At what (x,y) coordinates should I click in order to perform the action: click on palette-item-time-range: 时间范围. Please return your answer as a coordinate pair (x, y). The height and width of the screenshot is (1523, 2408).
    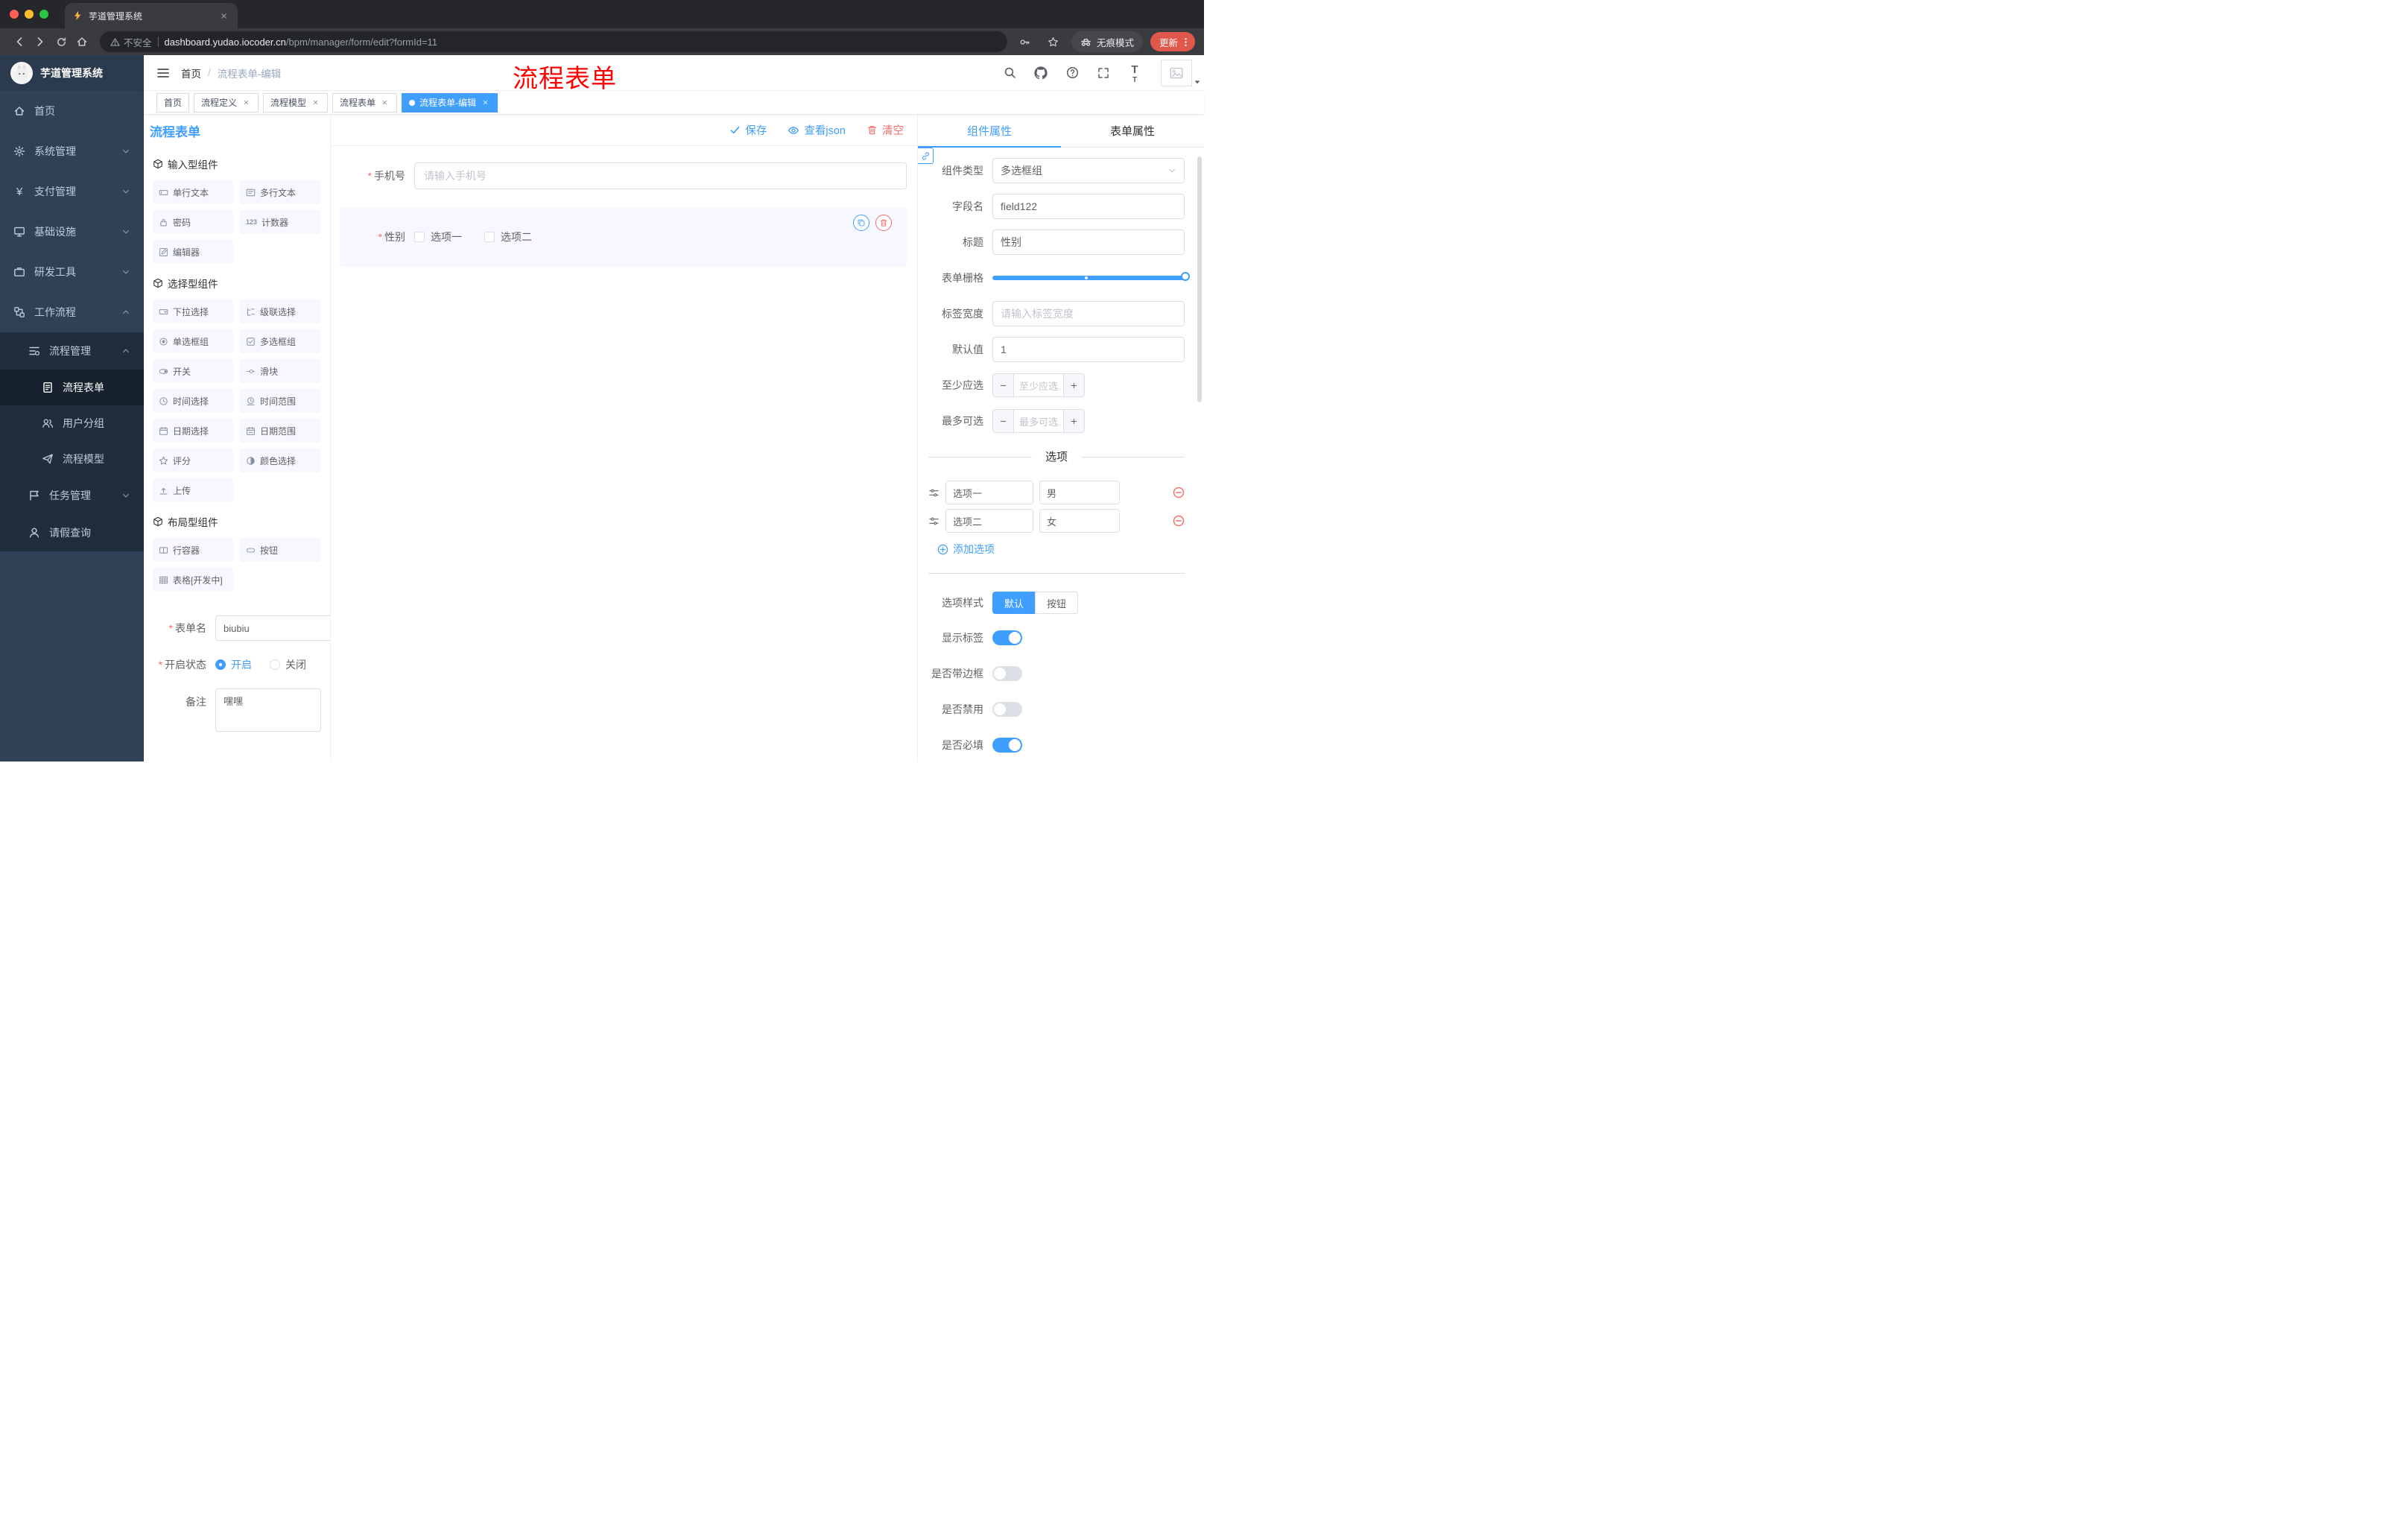
    Looking at the image, I should click on (280, 401).